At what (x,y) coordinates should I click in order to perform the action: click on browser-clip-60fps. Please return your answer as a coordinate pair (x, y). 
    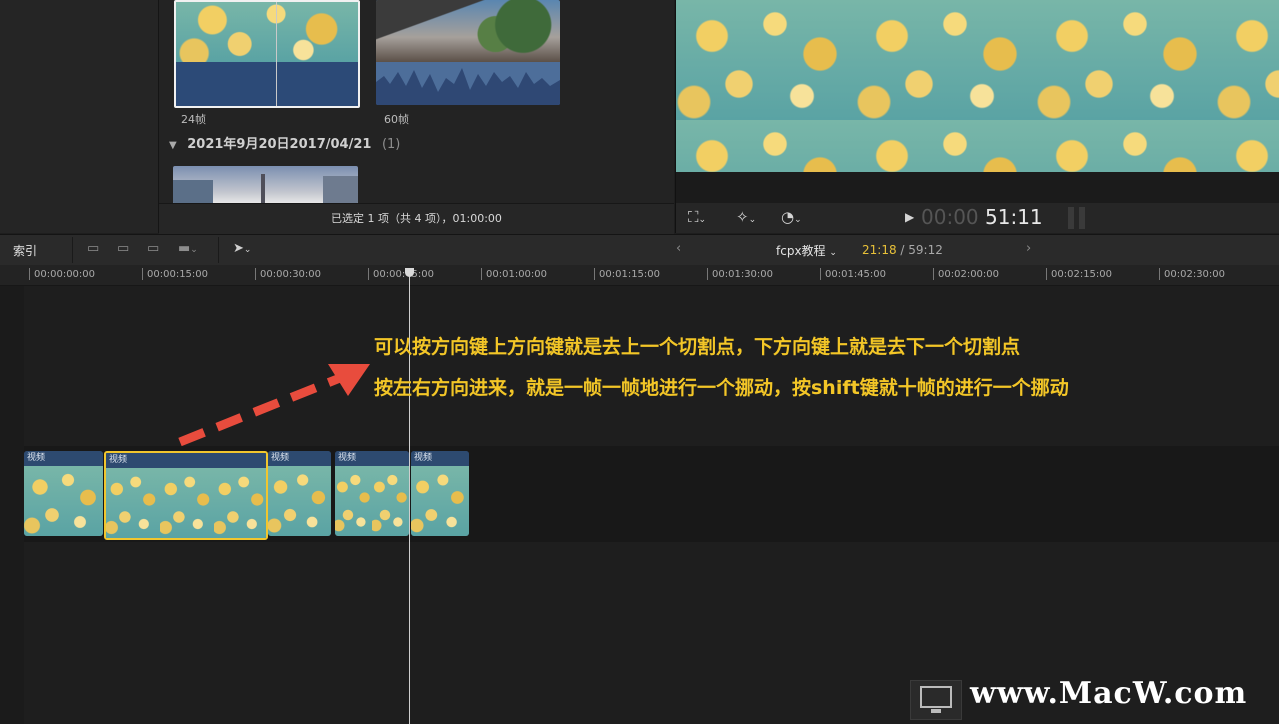
    Looking at the image, I should click on (468, 52).